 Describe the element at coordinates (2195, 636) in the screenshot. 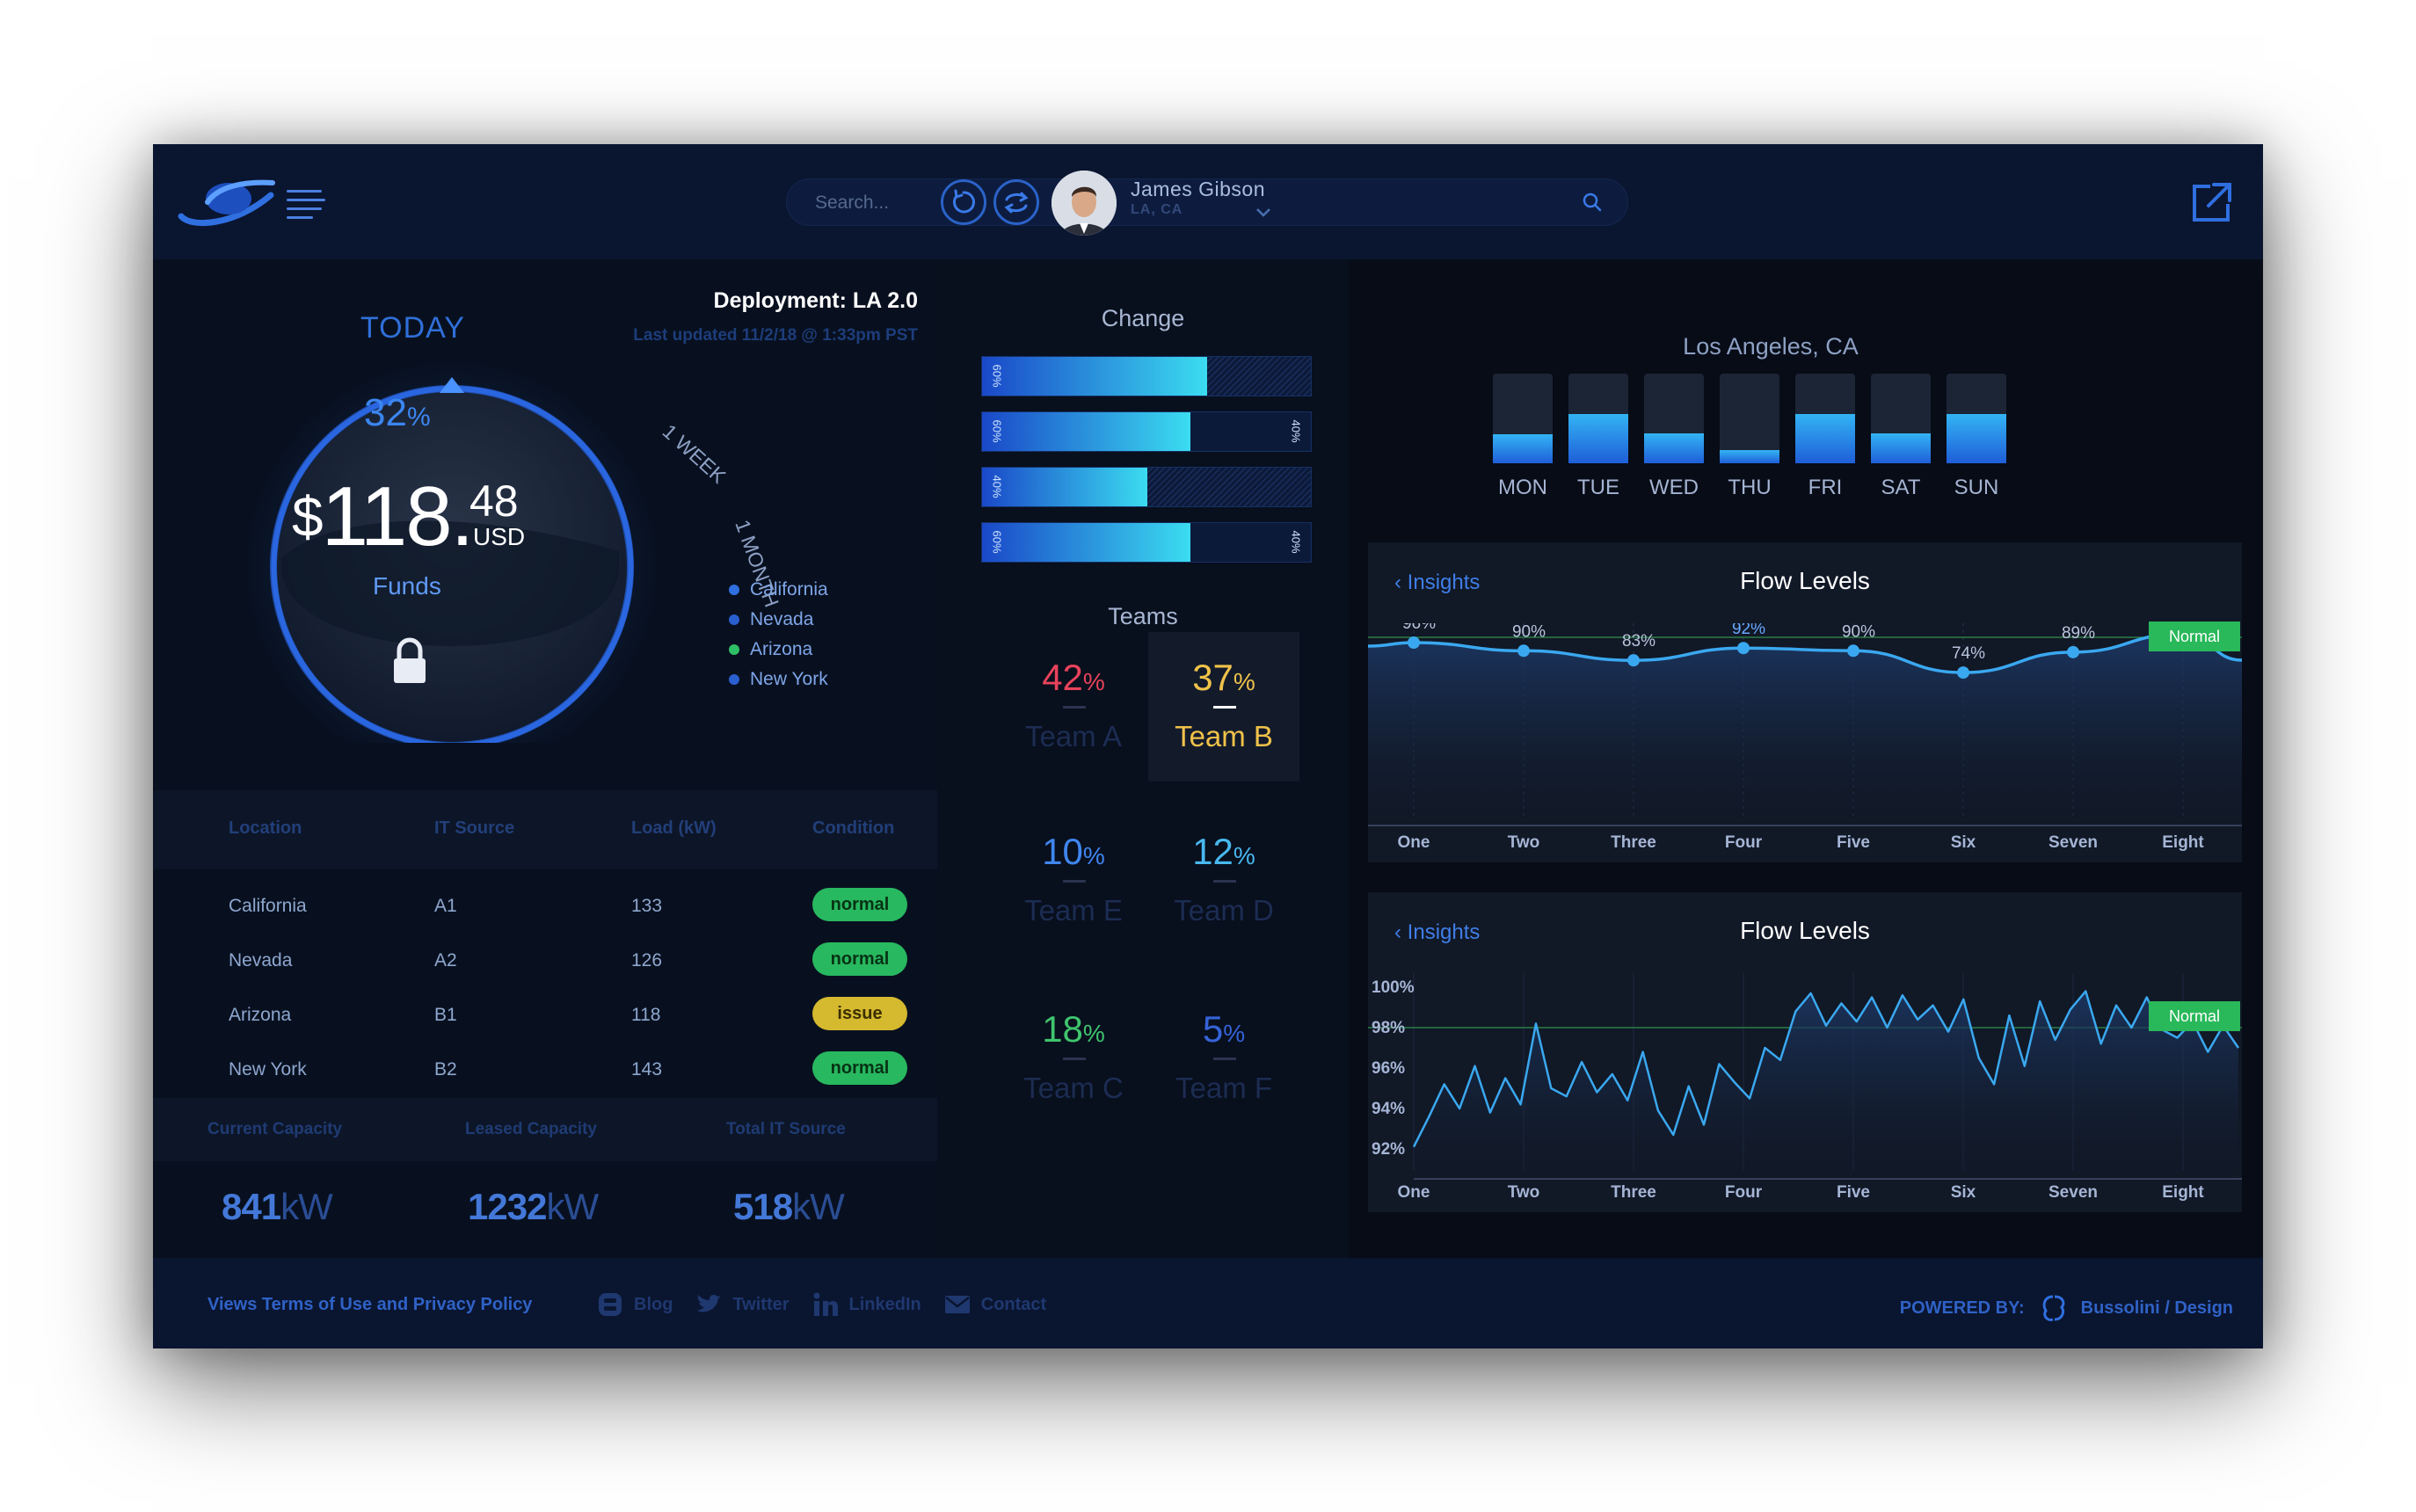

I see `normal-tag: Normal` at that location.